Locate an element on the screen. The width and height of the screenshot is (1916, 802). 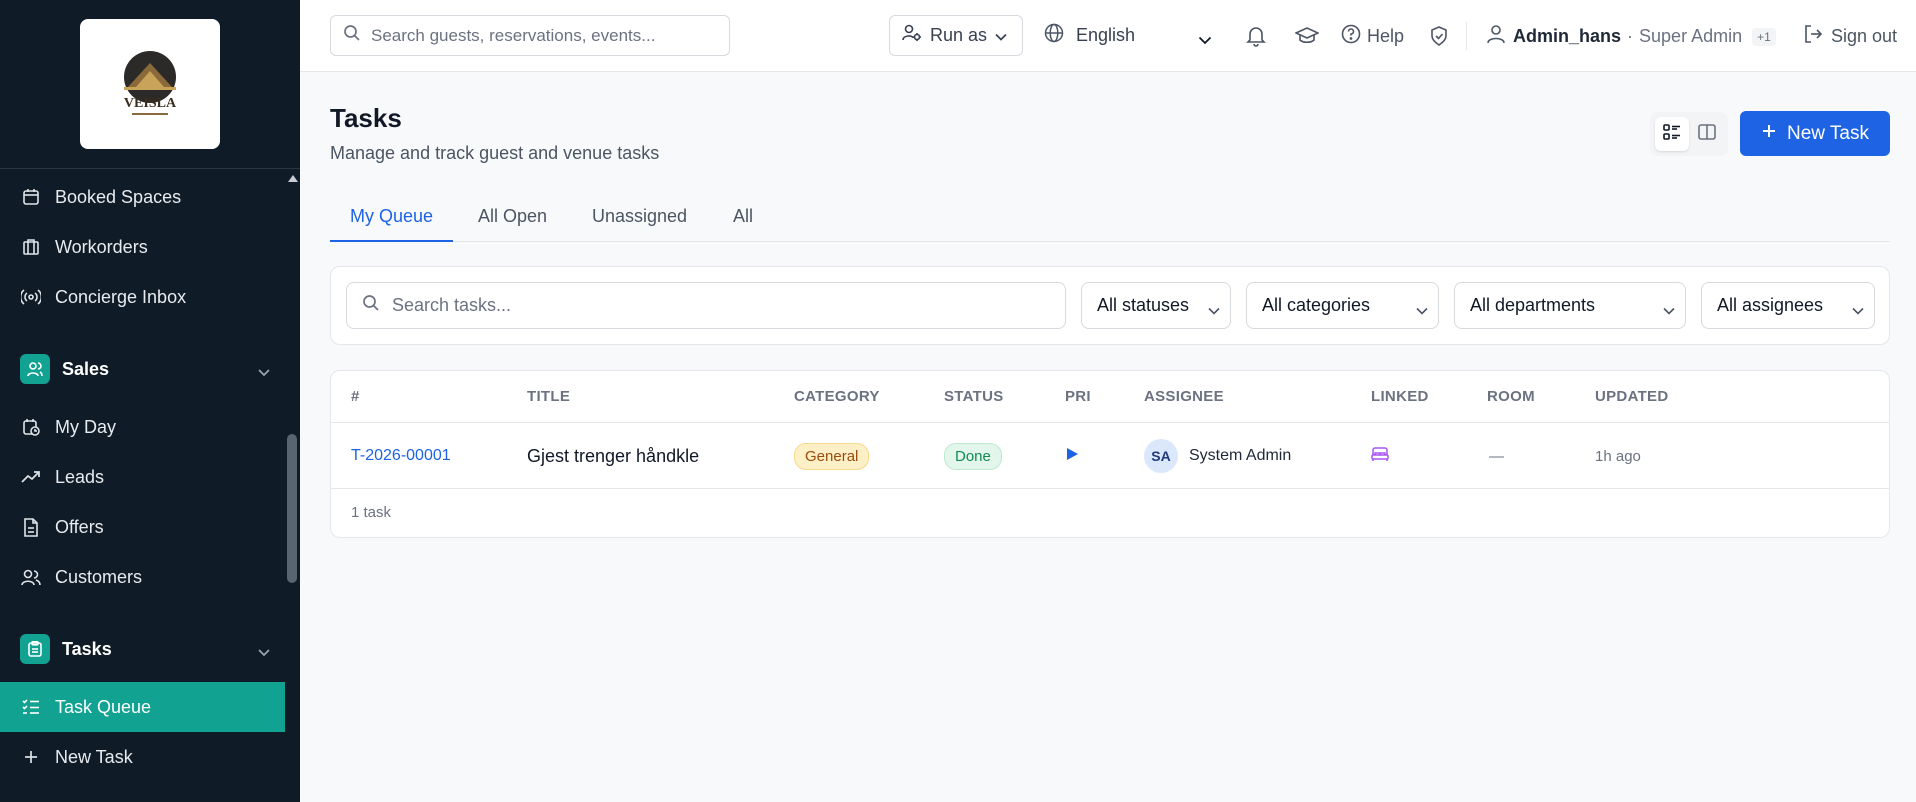
sidebar-group-label: Tasks is located at coordinates (87, 648).